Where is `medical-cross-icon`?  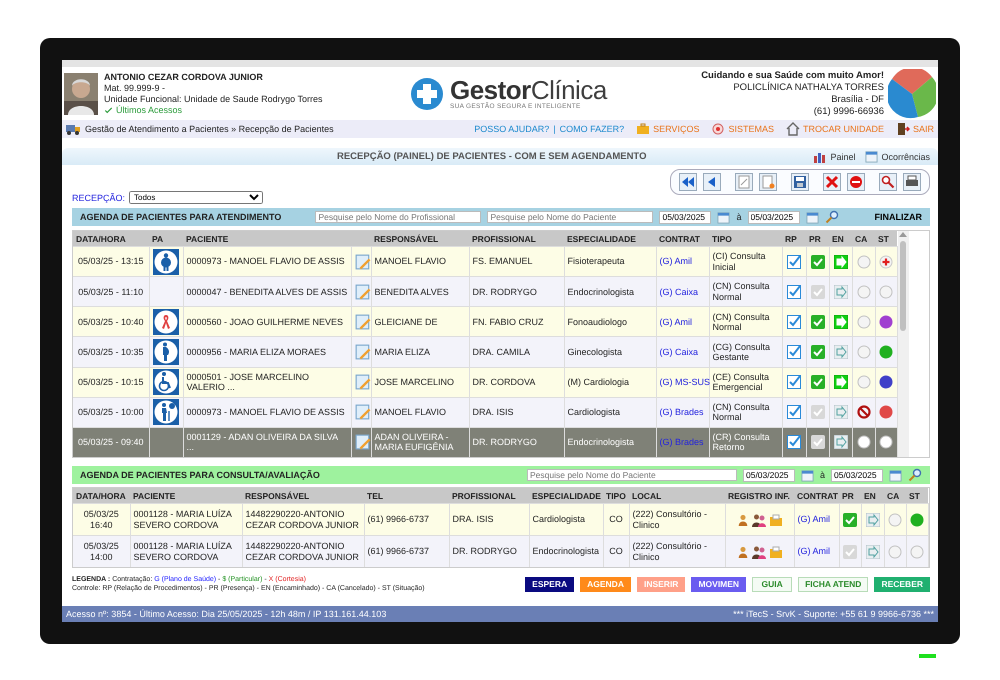
medical-cross-icon is located at coordinates (886, 261).